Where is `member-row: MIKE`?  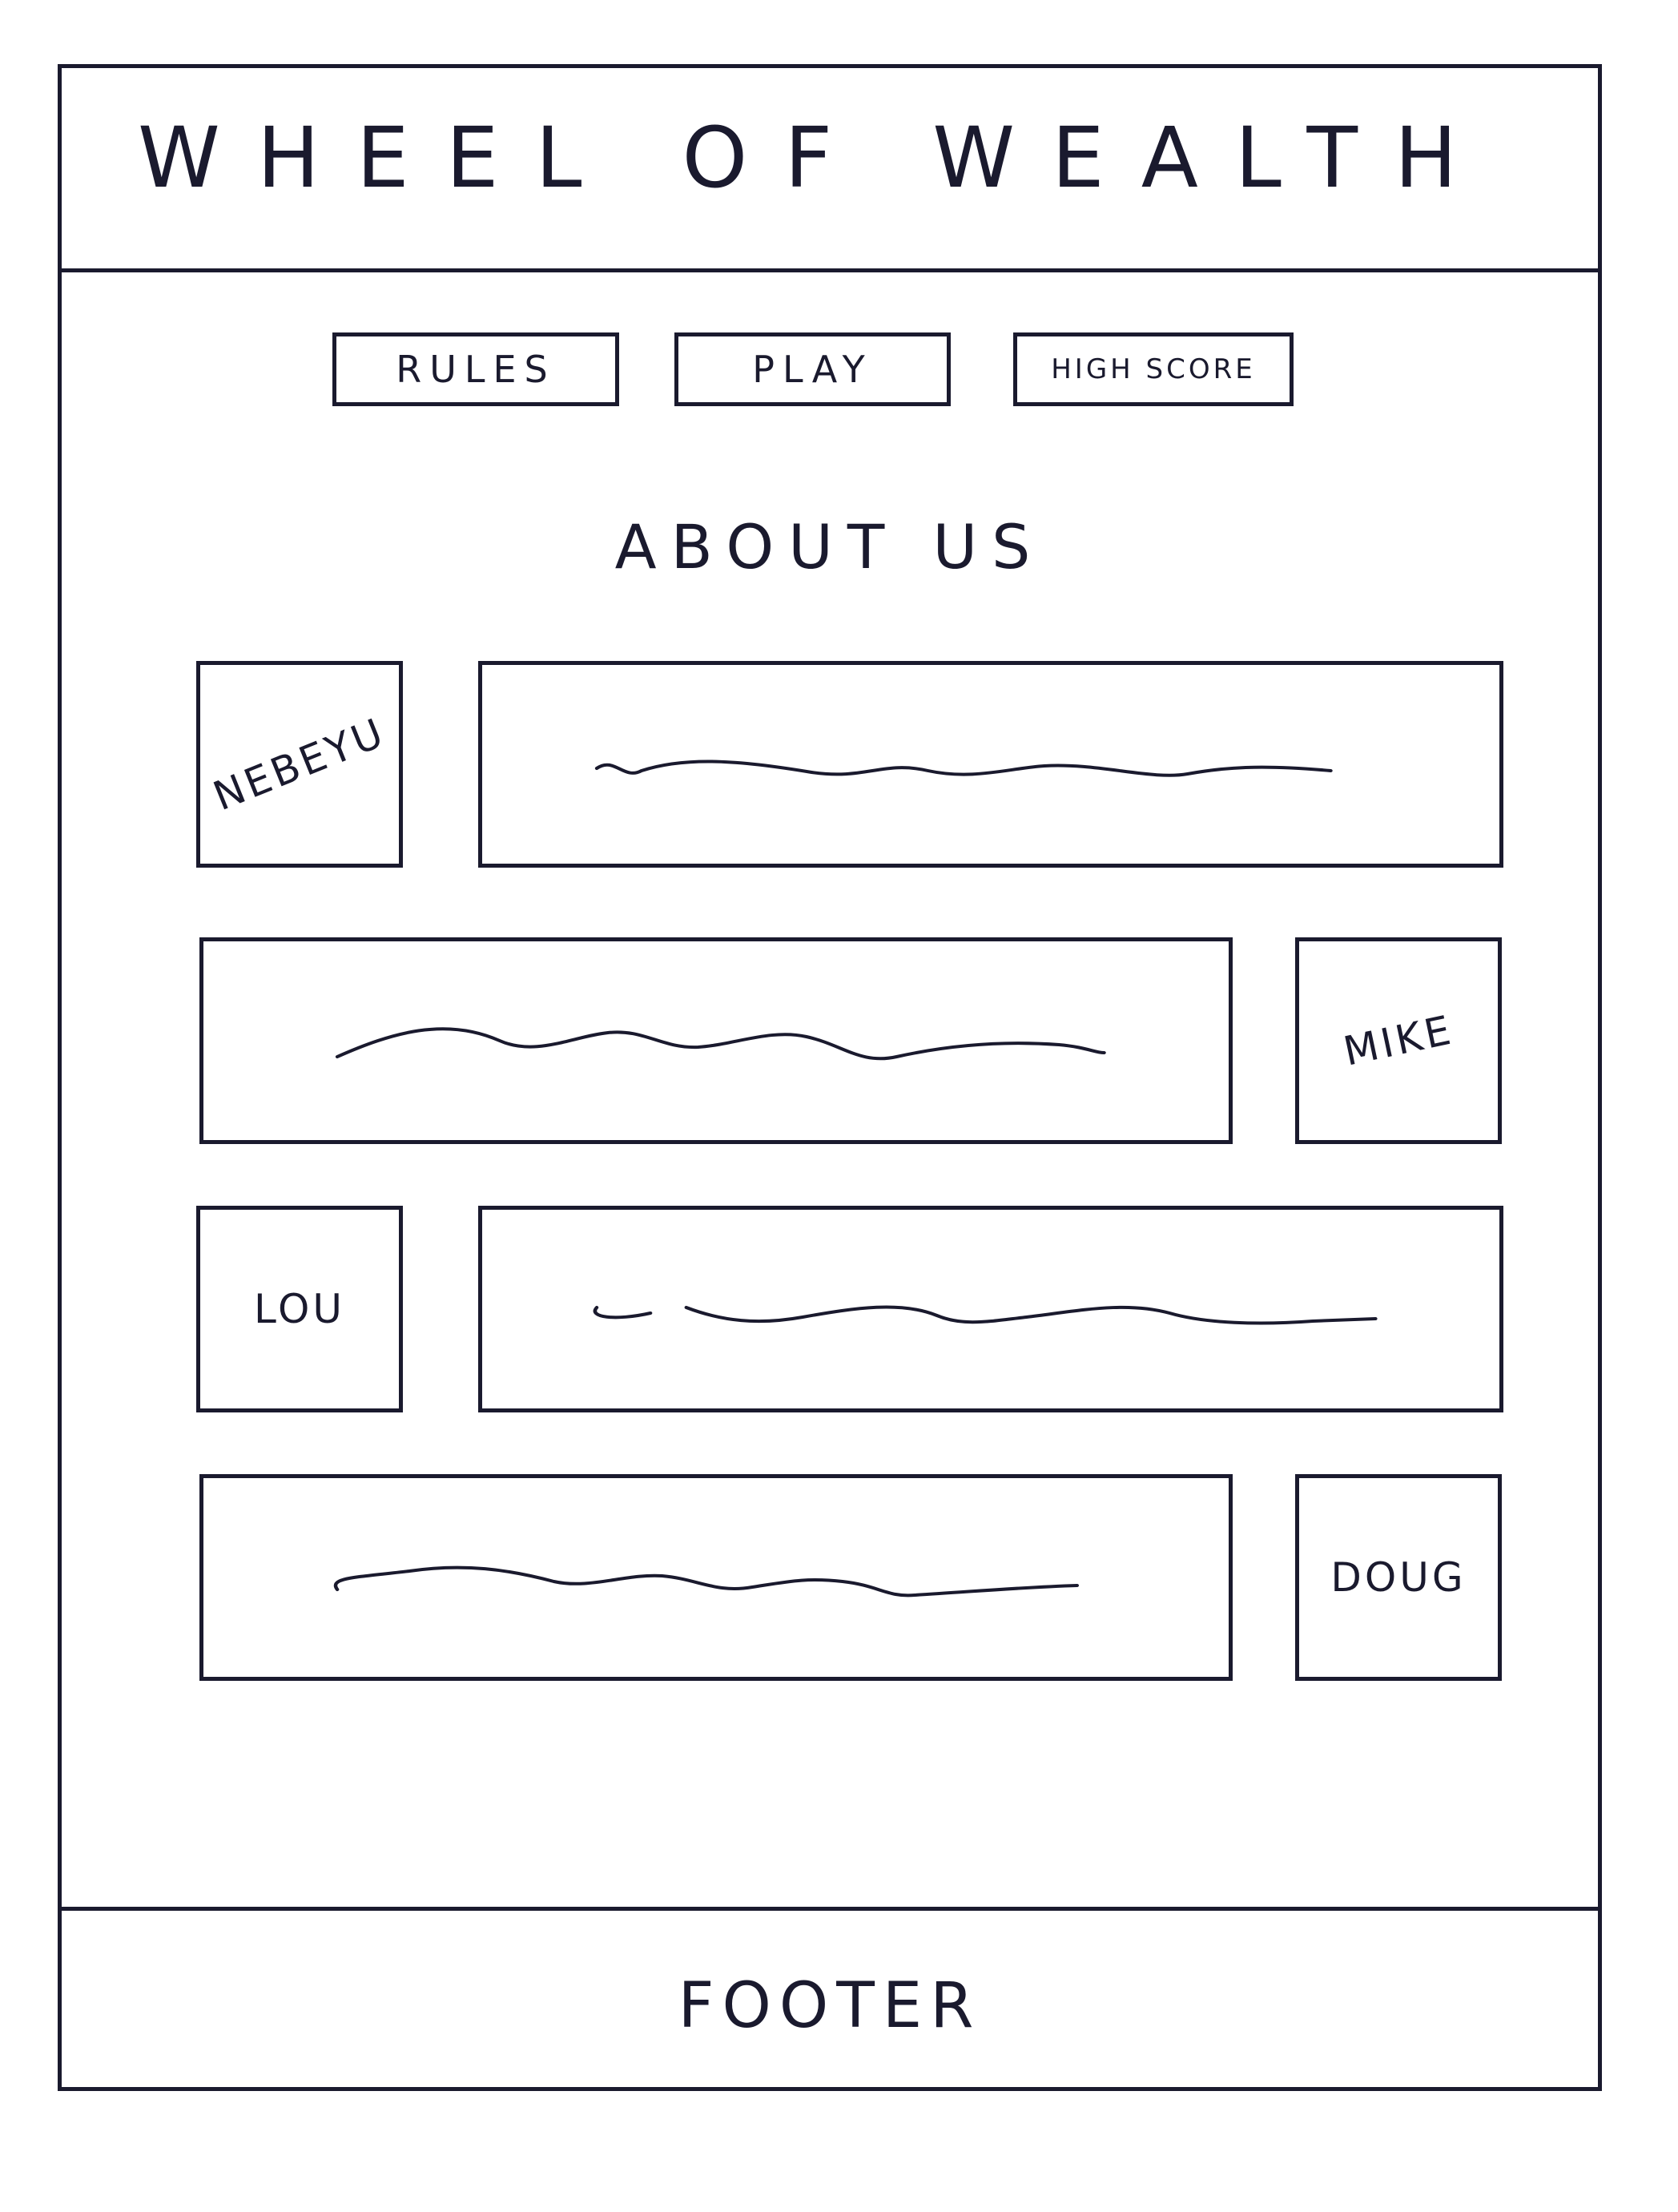 member-row: MIKE is located at coordinates (830, 1041).